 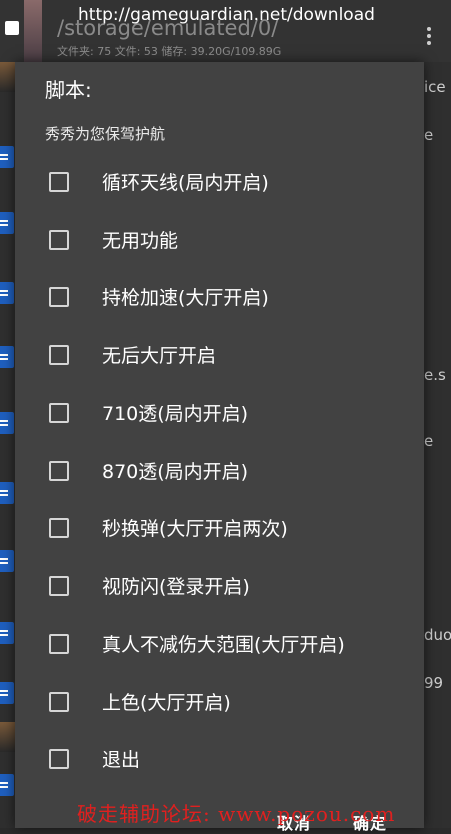 I want to click on overflow-menu-icon, so click(x=429, y=36).